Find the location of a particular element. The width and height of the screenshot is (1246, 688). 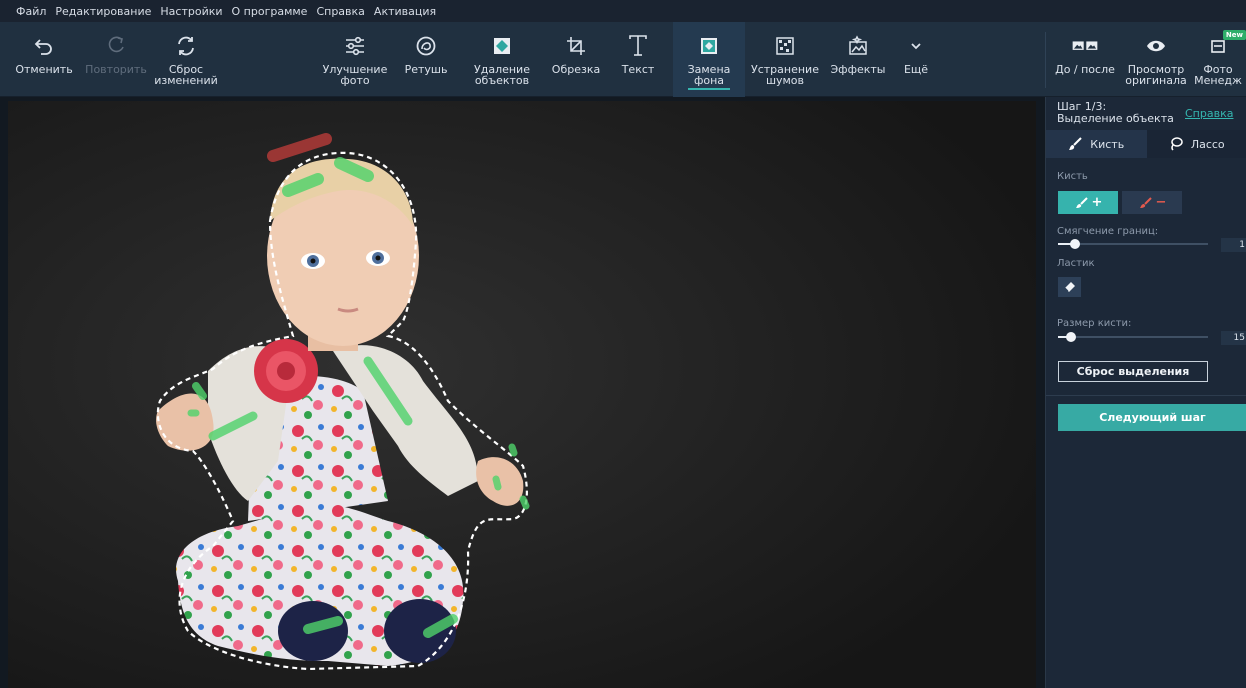

denoise-label: Устранение шумов is located at coordinates (785, 75).